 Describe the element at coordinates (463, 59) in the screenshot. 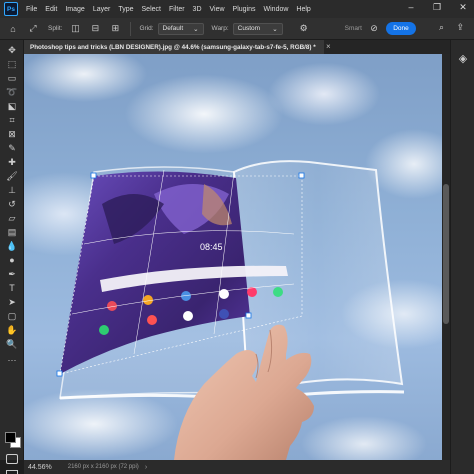

I see `layers-icon: ◈` at that location.